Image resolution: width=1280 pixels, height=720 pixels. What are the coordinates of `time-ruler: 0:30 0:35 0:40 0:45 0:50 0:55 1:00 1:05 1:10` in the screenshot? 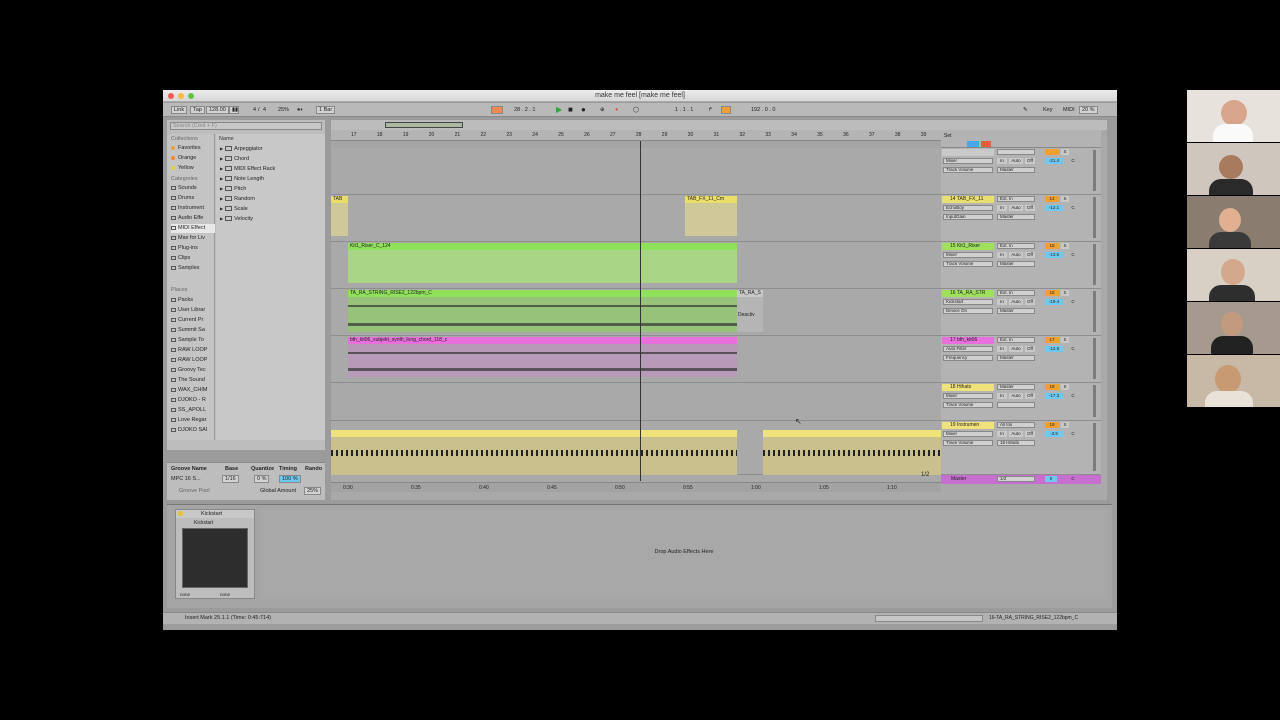 It's located at (636, 487).